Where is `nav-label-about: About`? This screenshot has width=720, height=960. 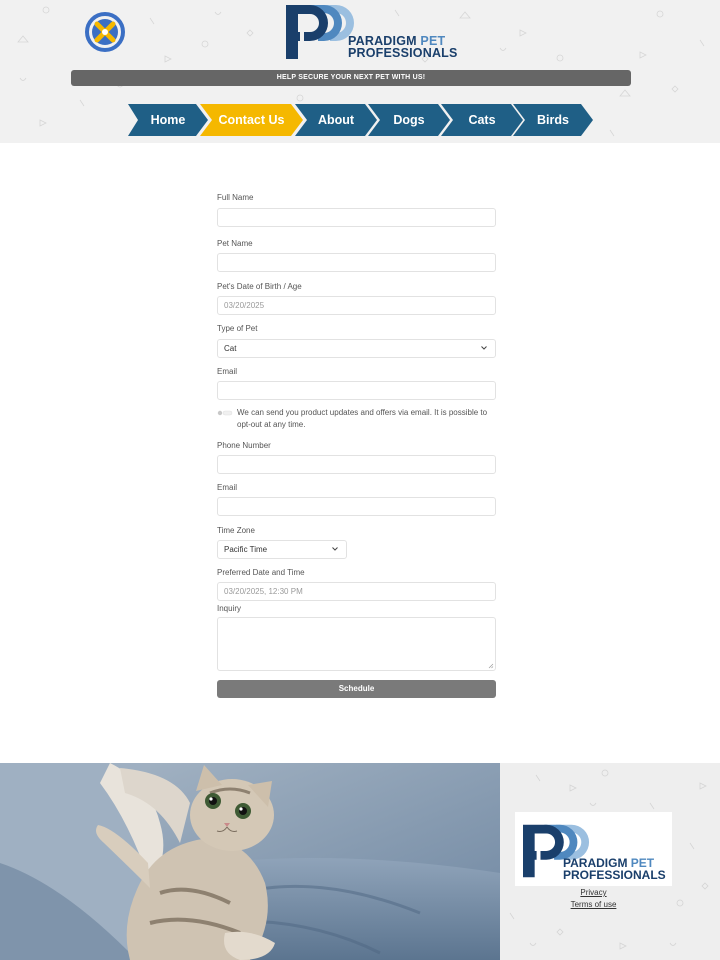
nav-label-about: About is located at coordinates (336, 120).